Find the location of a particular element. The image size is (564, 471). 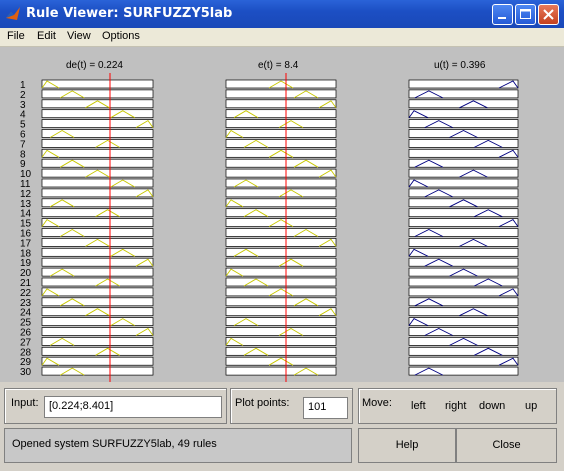

help-button: Help is located at coordinates (407, 445).